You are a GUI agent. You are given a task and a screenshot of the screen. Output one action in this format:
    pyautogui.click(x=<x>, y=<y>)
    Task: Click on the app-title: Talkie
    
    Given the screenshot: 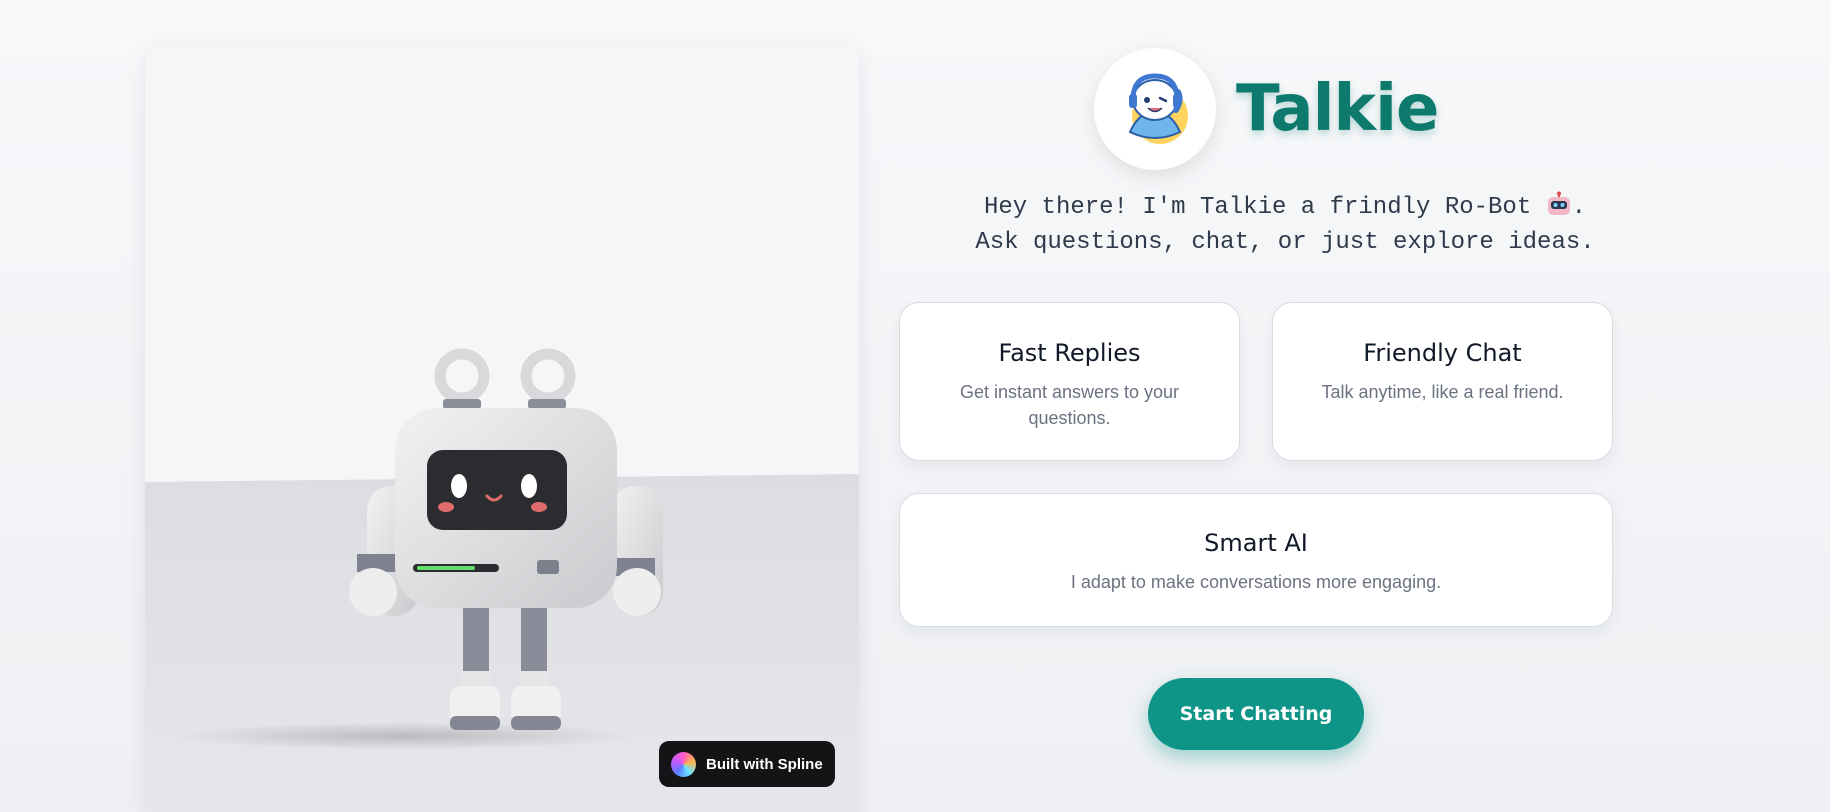 What is the action you would take?
    pyautogui.click(x=1337, y=109)
    